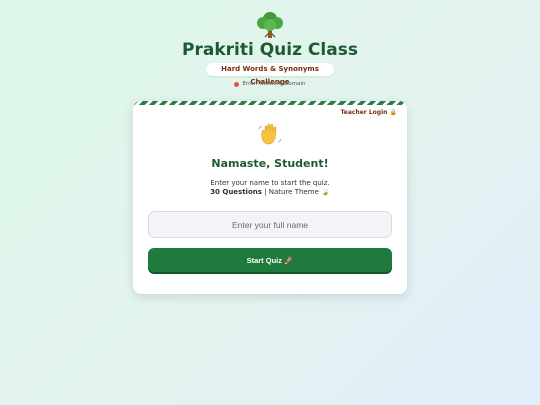 Image resolution: width=540 pixels, height=405 pixels. I want to click on connection-status: Error: Network/Domain, so click(270, 84).